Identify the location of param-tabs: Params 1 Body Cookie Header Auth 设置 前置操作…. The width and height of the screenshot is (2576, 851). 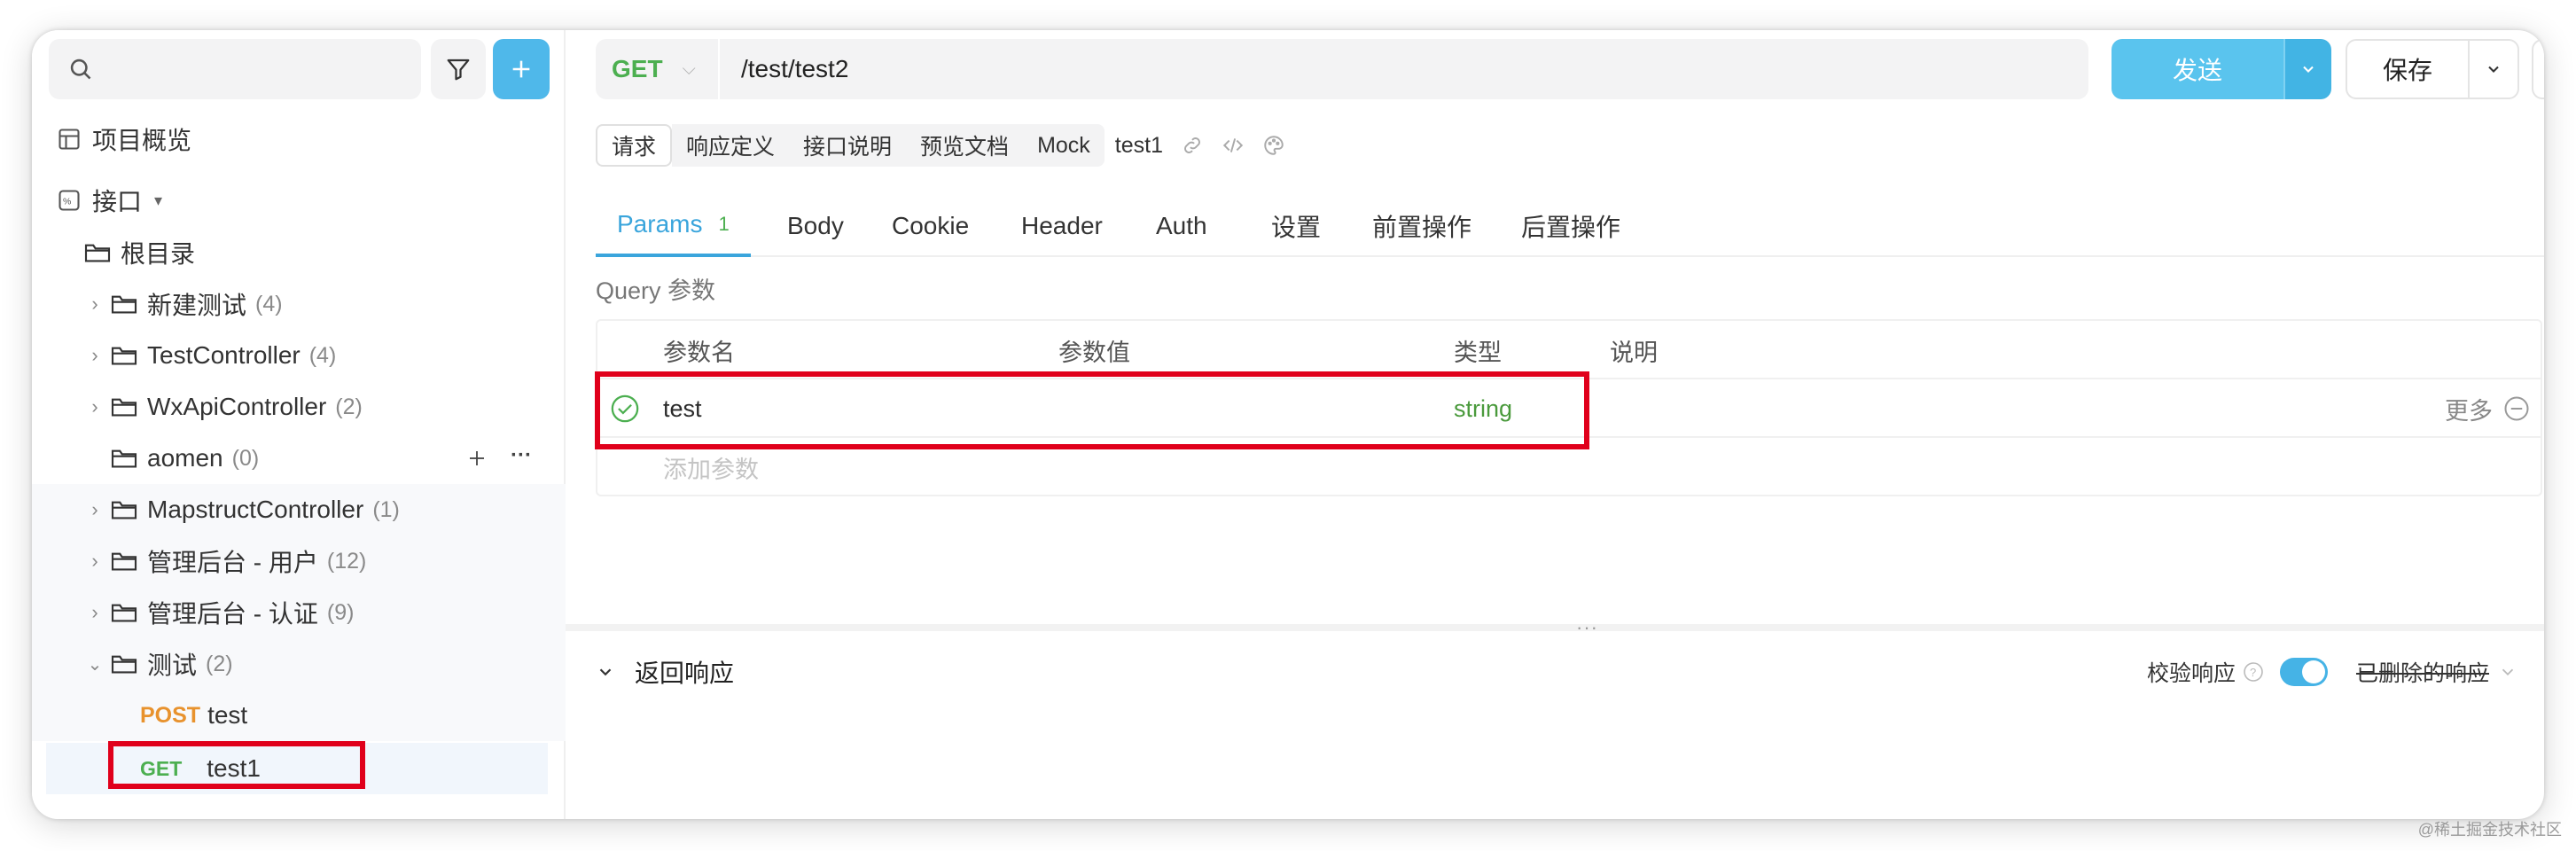
(1570, 226).